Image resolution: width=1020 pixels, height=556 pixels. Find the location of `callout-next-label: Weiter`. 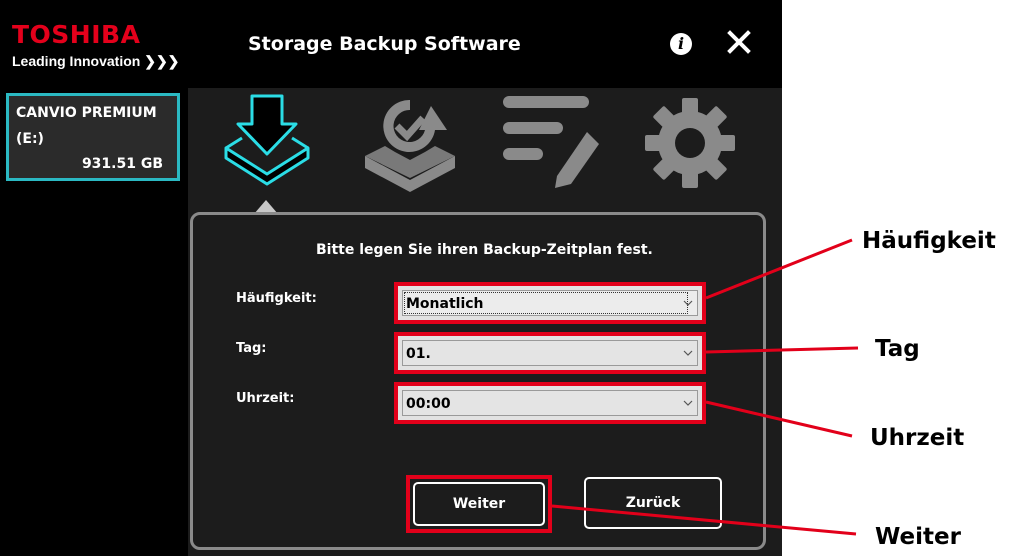

callout-next-label: Weiter is located at coordinates (918, 537).